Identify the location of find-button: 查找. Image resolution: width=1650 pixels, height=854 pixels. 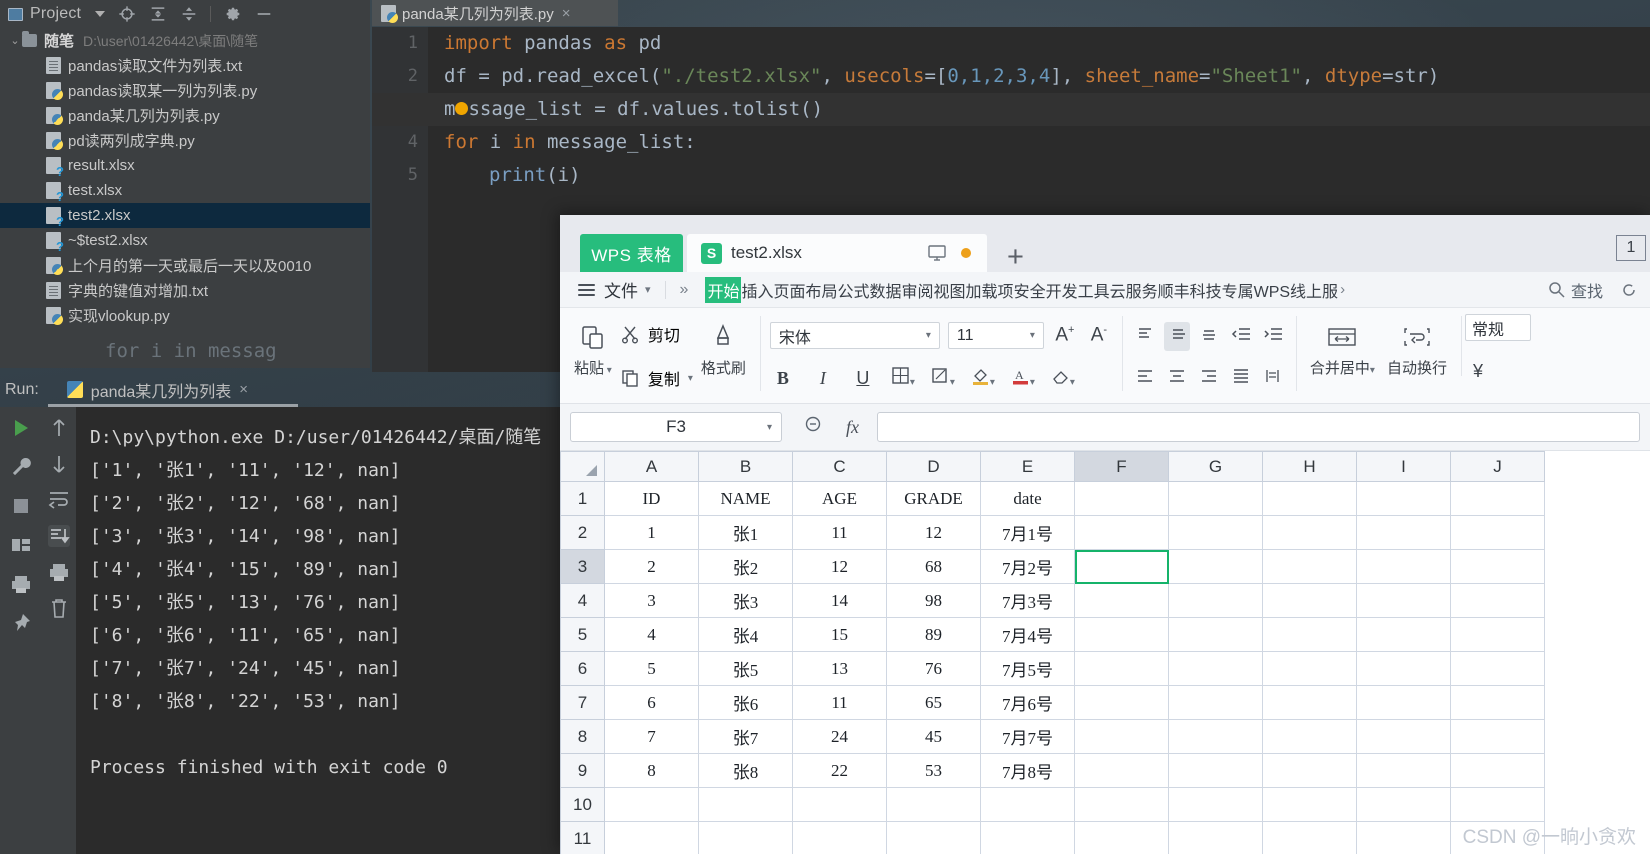
(1599, 290).